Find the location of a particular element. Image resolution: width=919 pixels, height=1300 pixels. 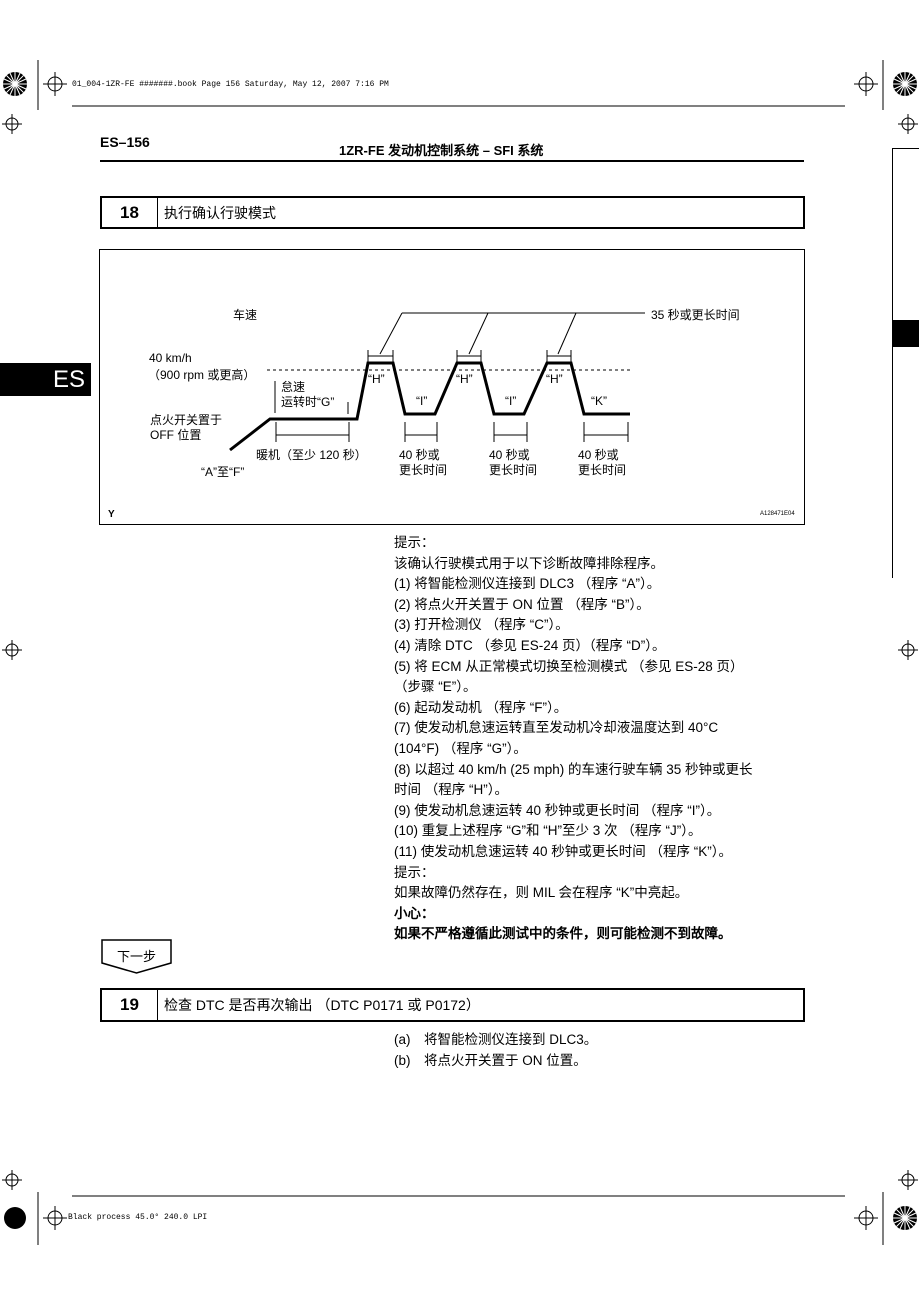

hint-line: (3) 打开检测仪 （程序 “C”）。 is located at coordinates (481, 625).